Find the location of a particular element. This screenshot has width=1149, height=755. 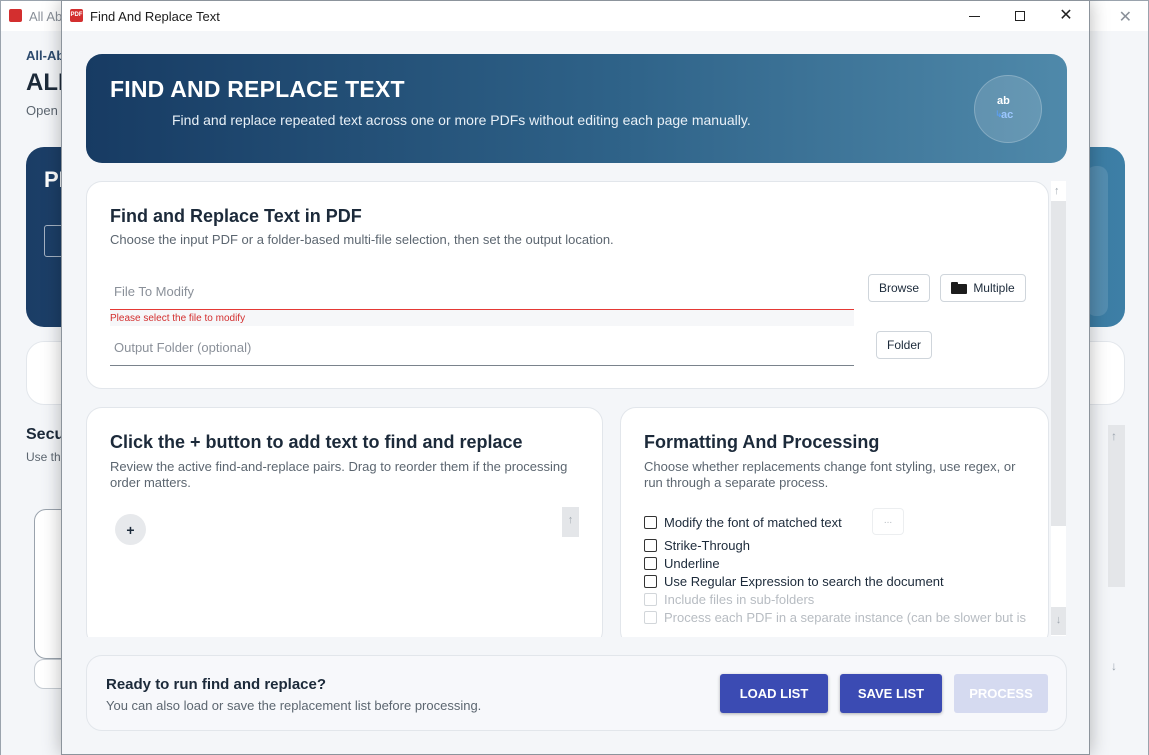

folder-button-label: Folder is located at coordinates (903, 345).